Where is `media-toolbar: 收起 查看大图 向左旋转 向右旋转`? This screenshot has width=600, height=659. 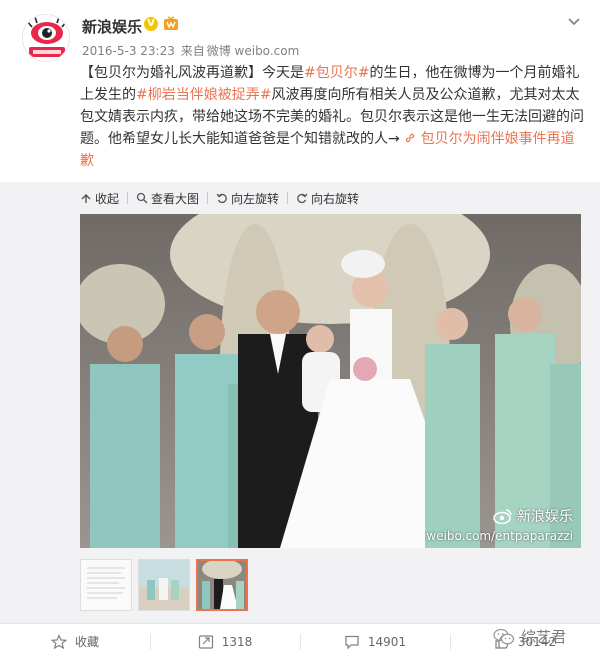
media-toolbar: 收起 查看大图 向左旋转 向右旋转 is located at coordinates (219, 198).